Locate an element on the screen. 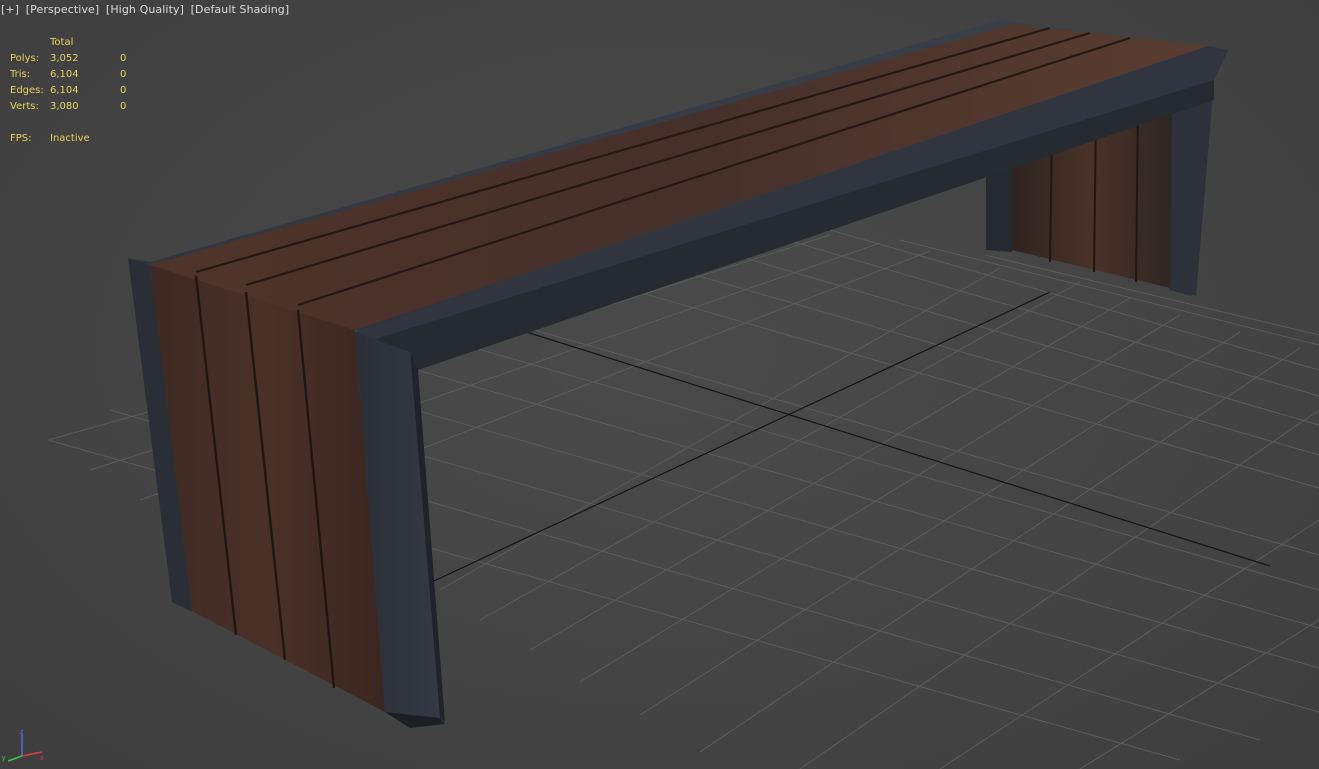 The width and height of the screenshot is (1319, 769). viewport-shading-menu: [Default Shading] is located at coordinates (240, 9).